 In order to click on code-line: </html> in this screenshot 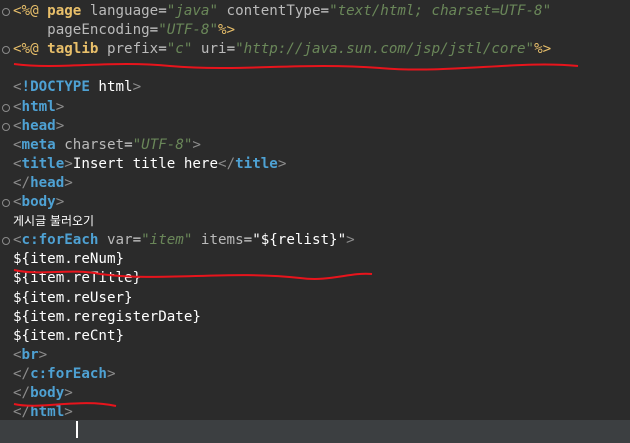, I will do `click(43, 412)`.